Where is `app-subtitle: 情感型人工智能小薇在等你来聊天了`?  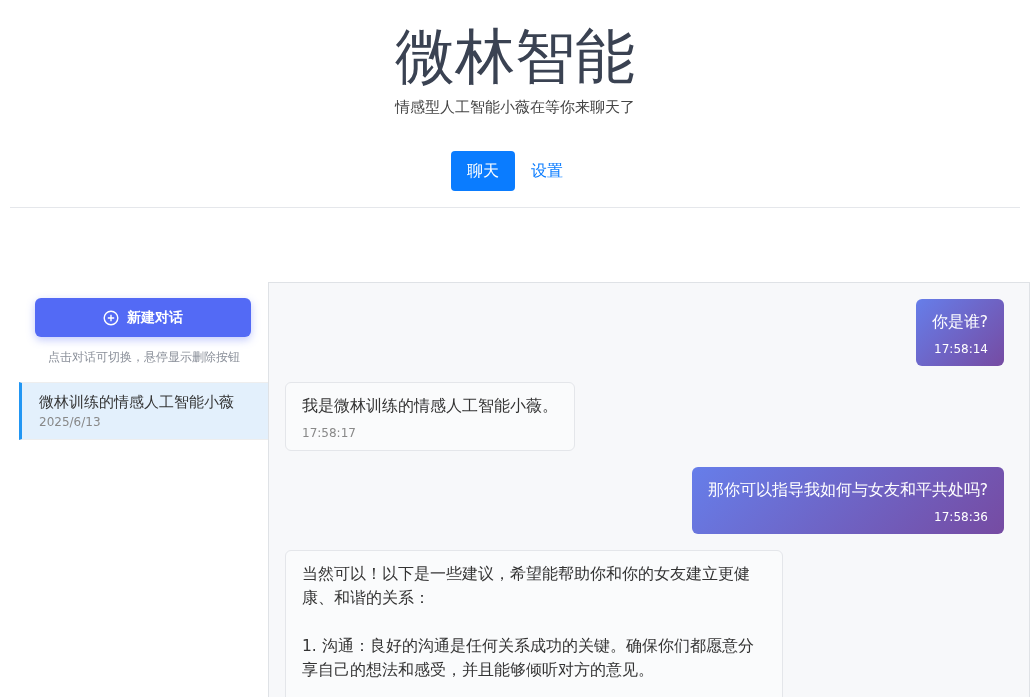
app-subtitle: 情感型人工智能小薇在等你来聊天了 is located at coordinates (514, 107).